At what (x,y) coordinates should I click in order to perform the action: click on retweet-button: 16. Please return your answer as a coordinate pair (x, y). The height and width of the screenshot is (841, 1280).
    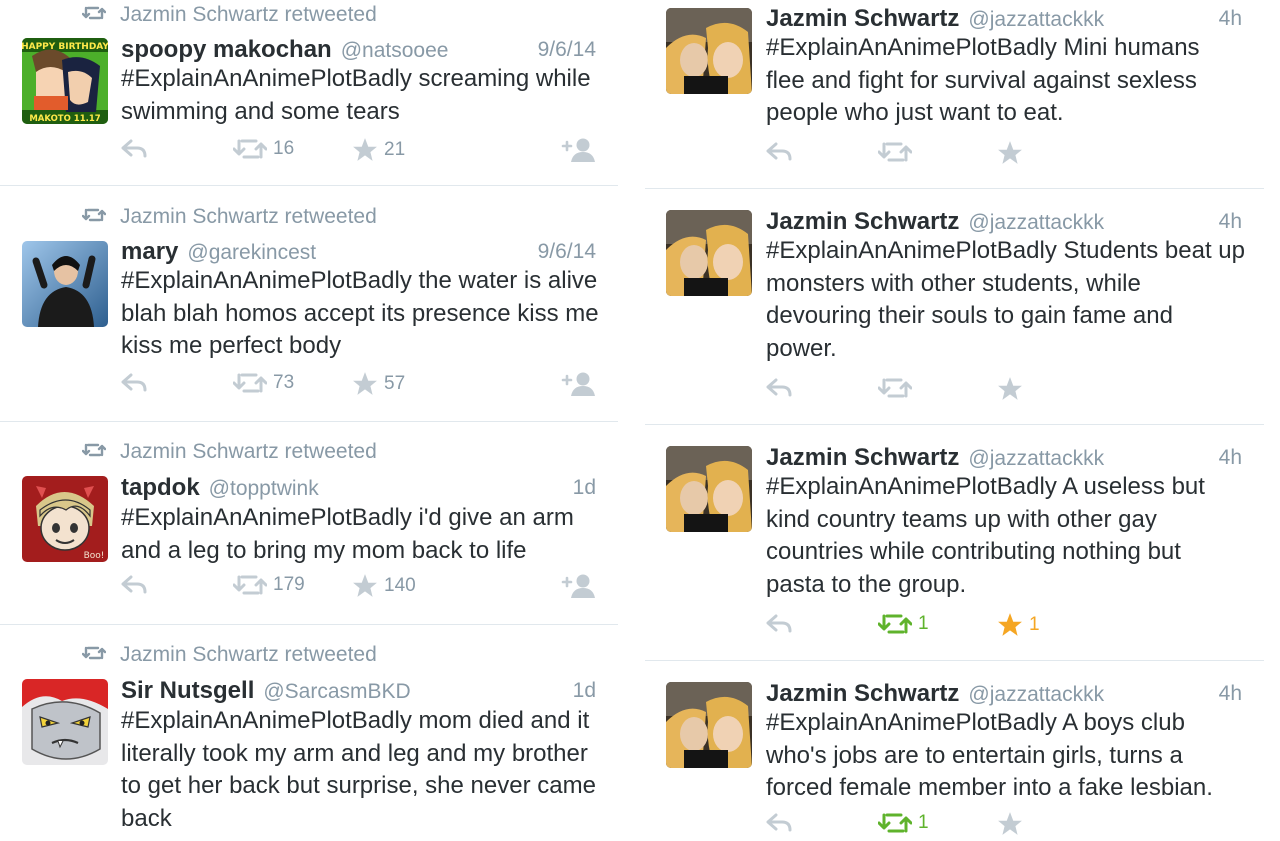
    Looking at the image, I should click on (263, 149).